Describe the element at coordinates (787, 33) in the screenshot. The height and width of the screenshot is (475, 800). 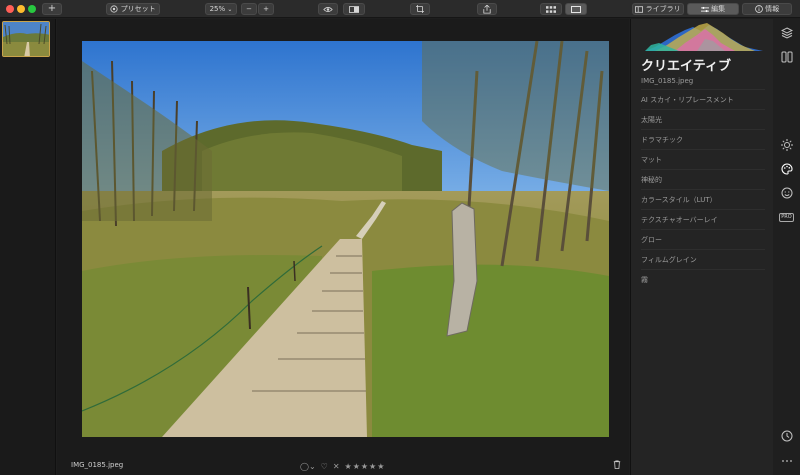
I see `layers-icon` at that location.